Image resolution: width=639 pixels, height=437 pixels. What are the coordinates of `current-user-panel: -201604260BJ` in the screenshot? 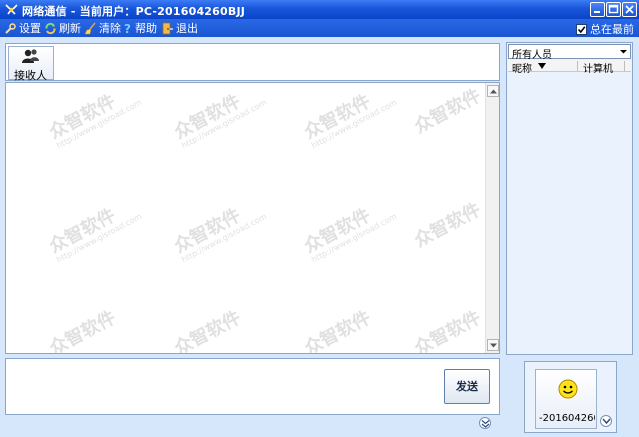 It's located at (570, 397).